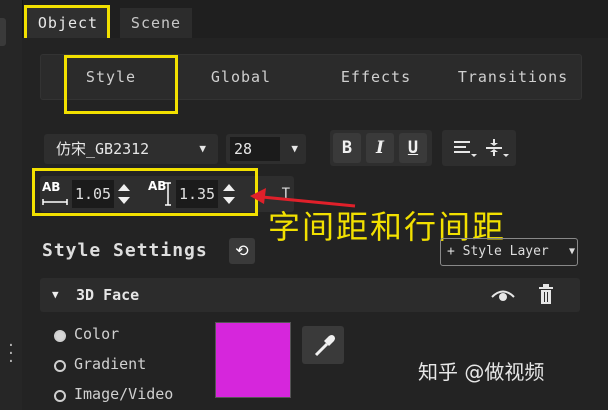 The height and width of the screenshot is (410, 608). What do you see at coordinates (121, 84) in the screenshot?
I see `highlight-box-style-tab` at bounding box center [121, 84].